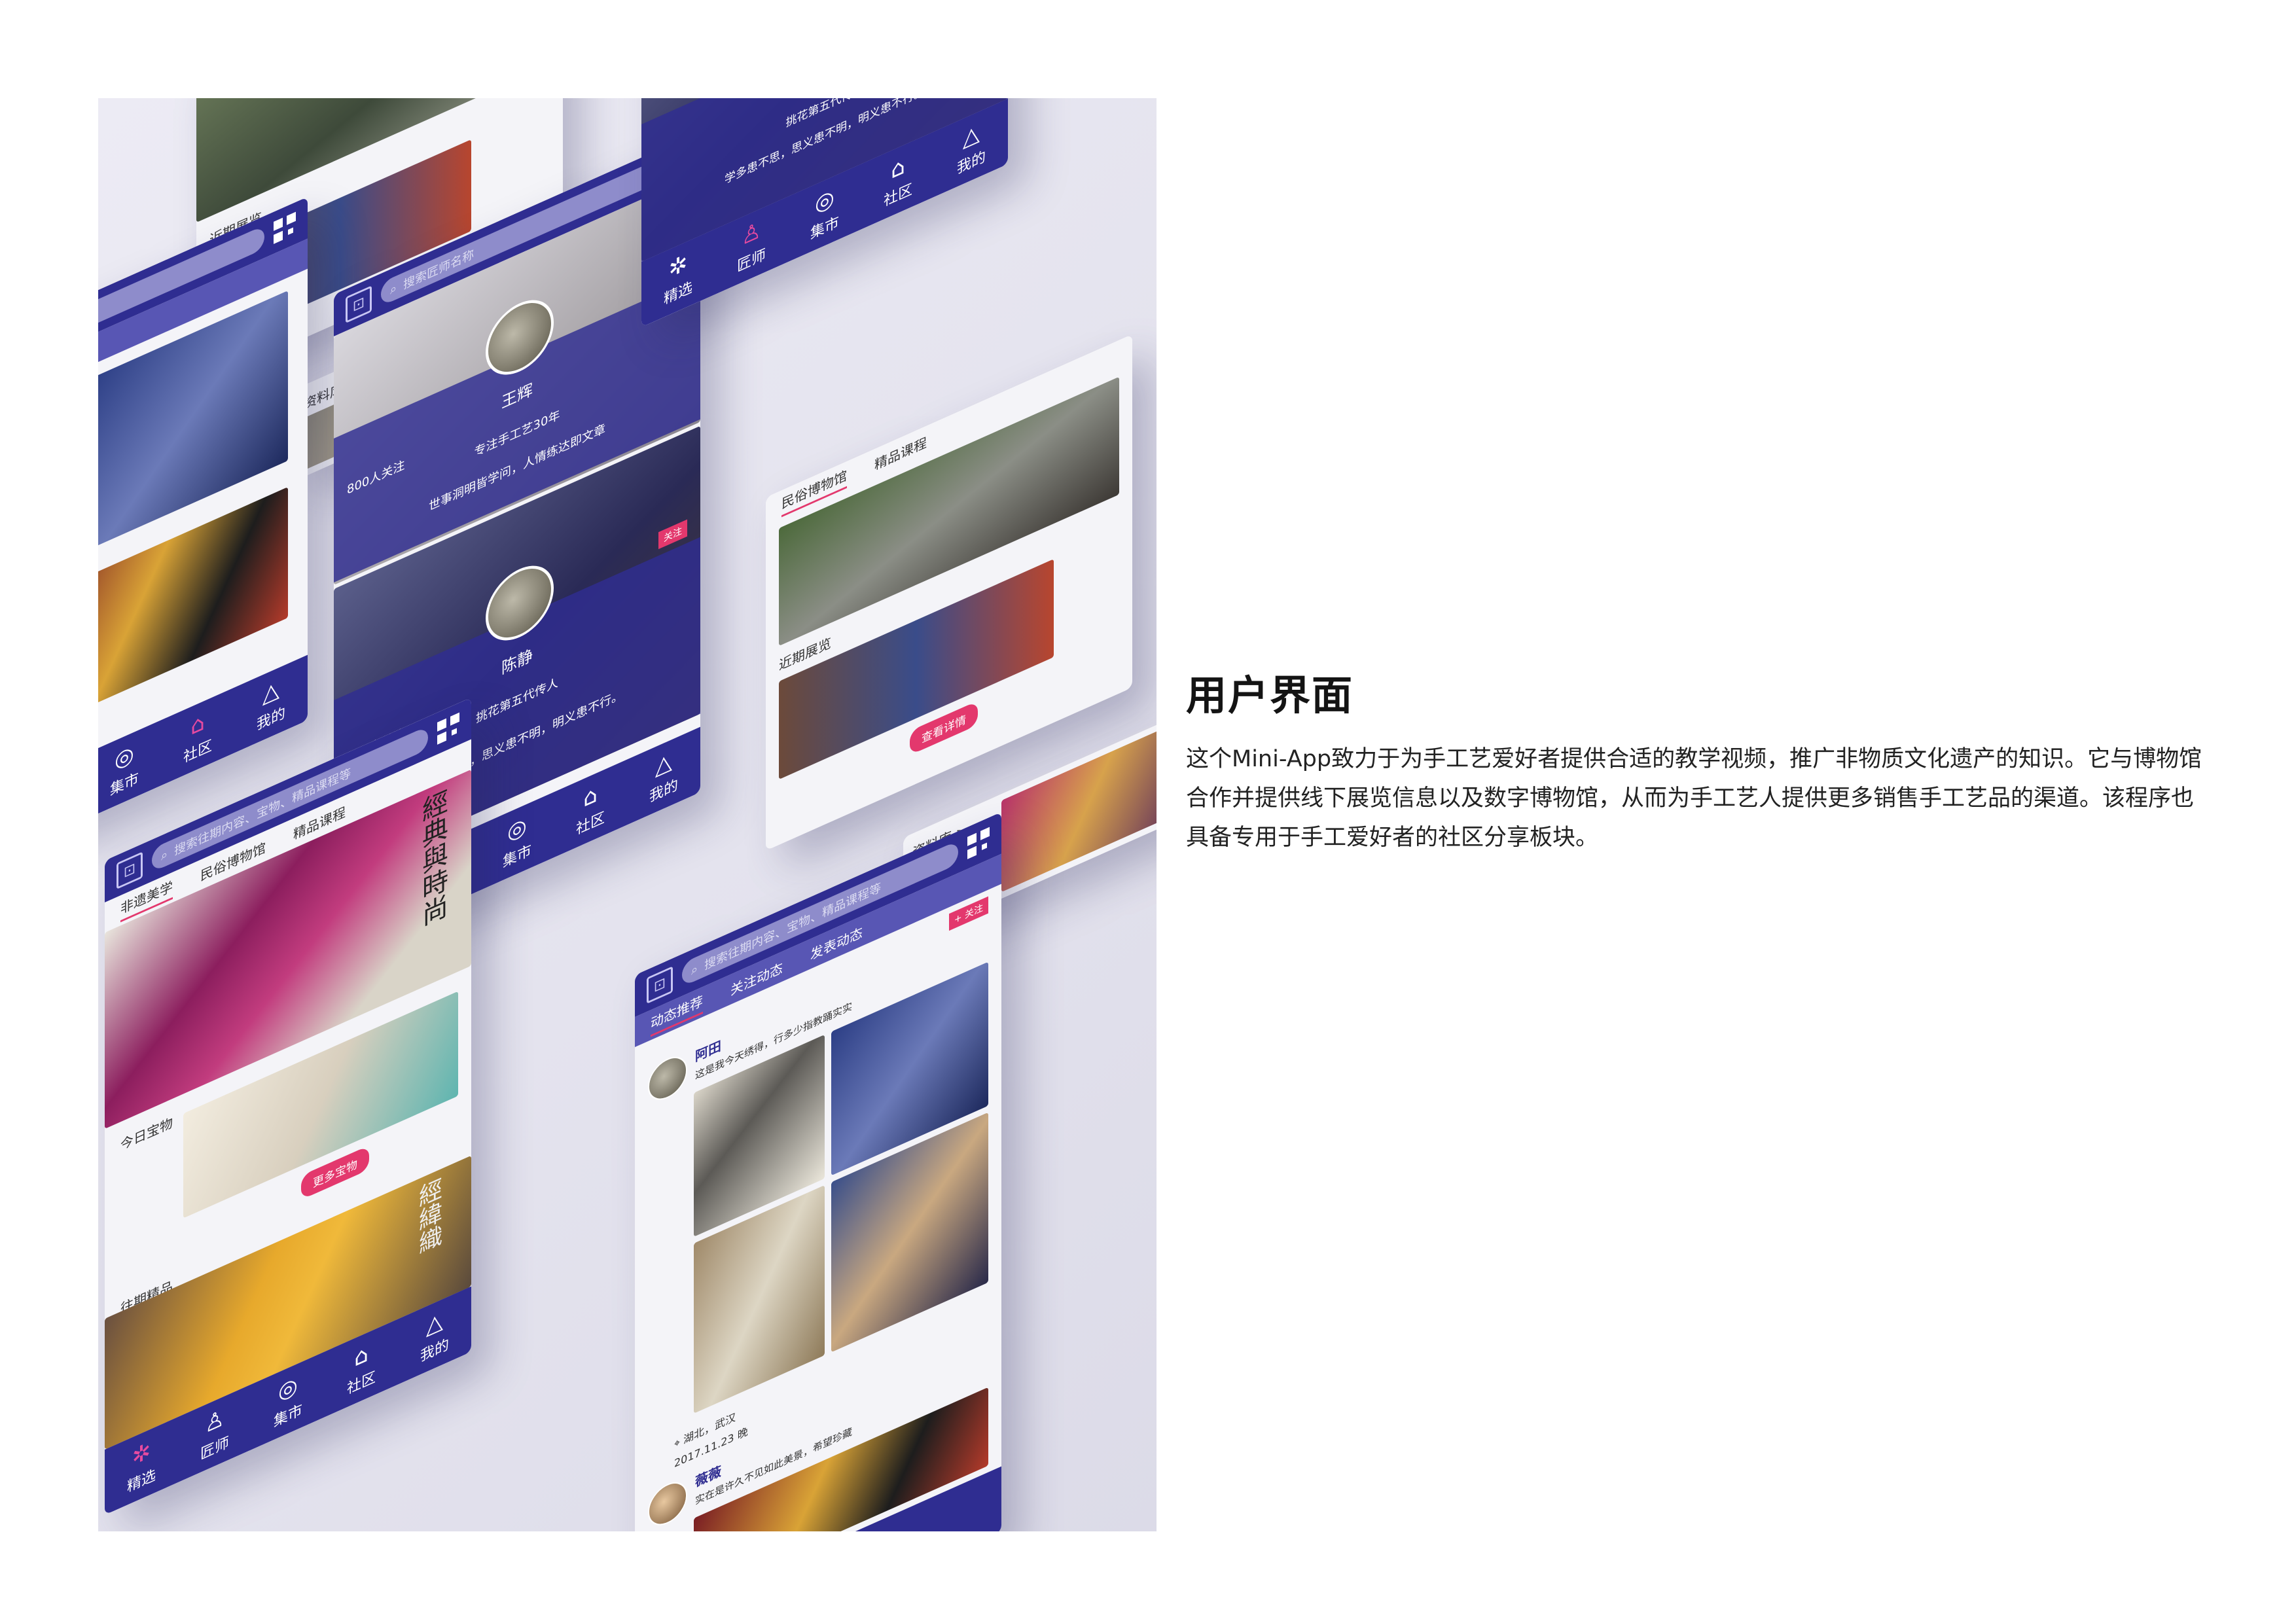 This screenshot has width=2296, height=1623. What do you see at coordinates (433, 859) in the screenshot?
I see `calligraphy-text: 經典與時尚` at bounding box center [433, 859].